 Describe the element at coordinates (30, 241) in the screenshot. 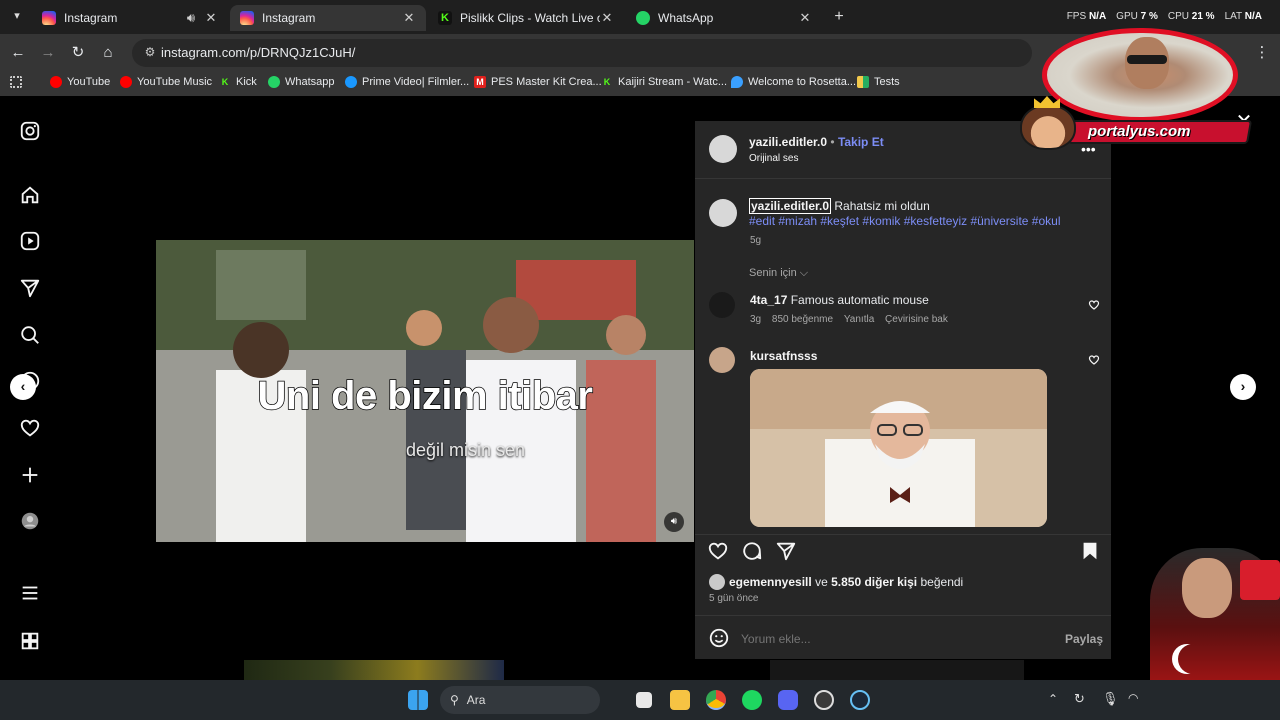

I see `reels-icon` at that location.